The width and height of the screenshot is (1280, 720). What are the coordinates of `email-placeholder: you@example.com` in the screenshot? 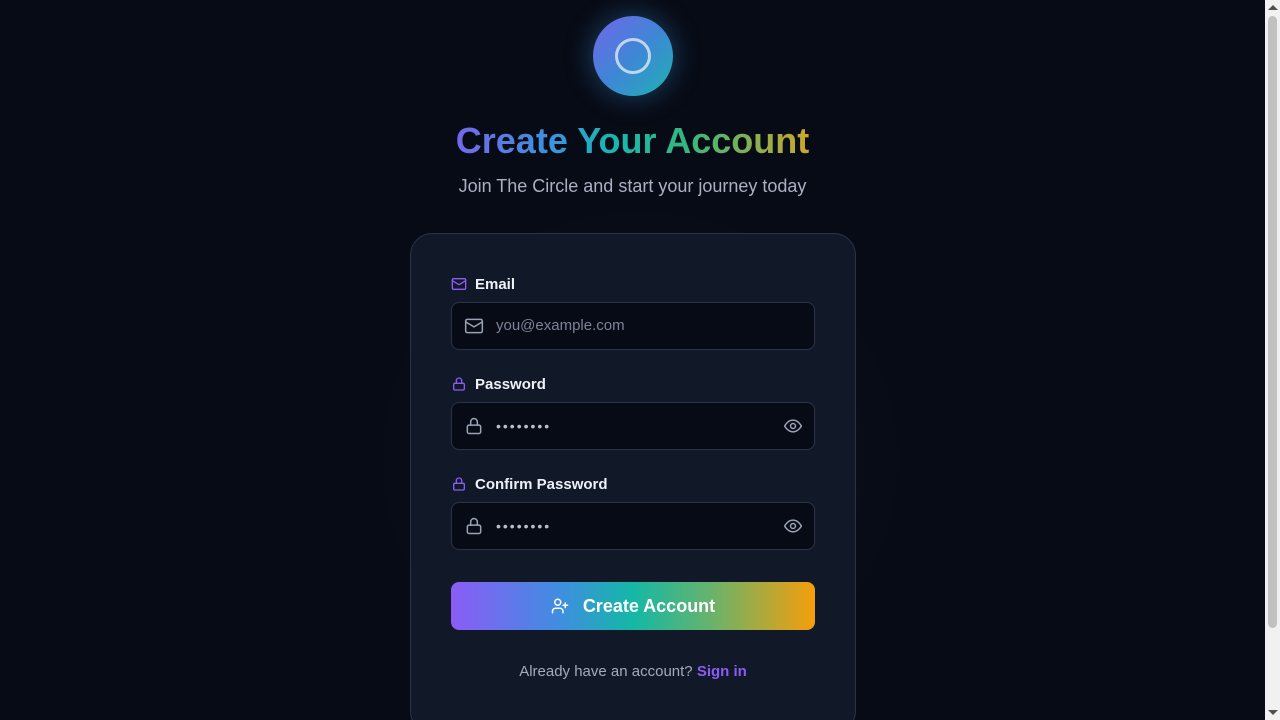 It's located at (560, 325).